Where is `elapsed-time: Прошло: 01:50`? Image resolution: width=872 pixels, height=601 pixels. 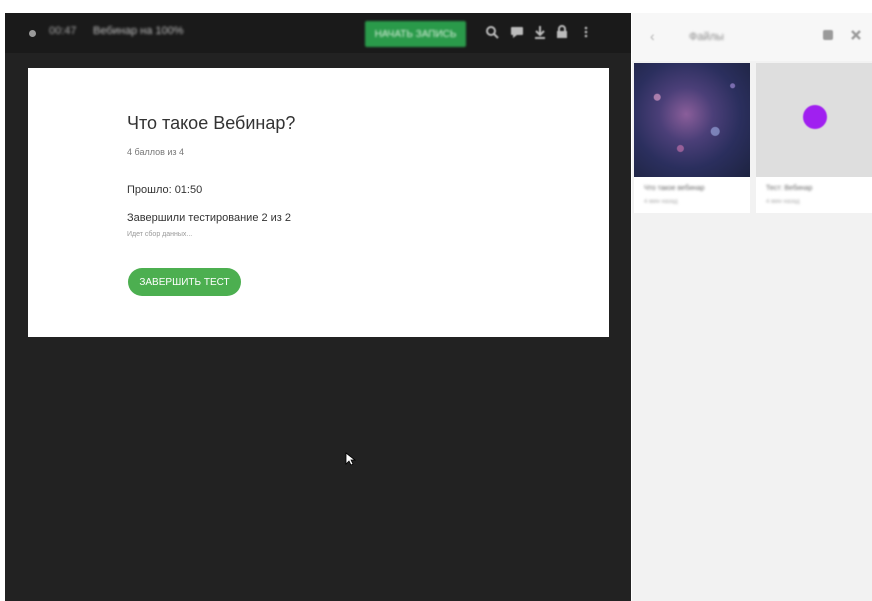
elapsed-time: Прошло: 01:50 is located at coordinates (166, 190).